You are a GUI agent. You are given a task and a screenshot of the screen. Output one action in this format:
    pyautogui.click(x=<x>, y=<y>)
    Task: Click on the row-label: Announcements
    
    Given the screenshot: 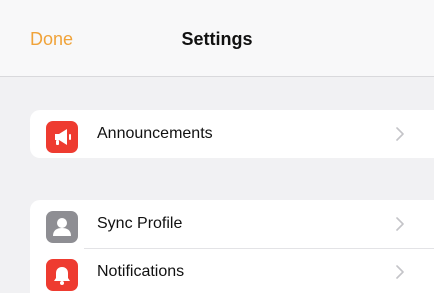 What is the action you would take?
    pyautogui.click(x=155, y=133)
    